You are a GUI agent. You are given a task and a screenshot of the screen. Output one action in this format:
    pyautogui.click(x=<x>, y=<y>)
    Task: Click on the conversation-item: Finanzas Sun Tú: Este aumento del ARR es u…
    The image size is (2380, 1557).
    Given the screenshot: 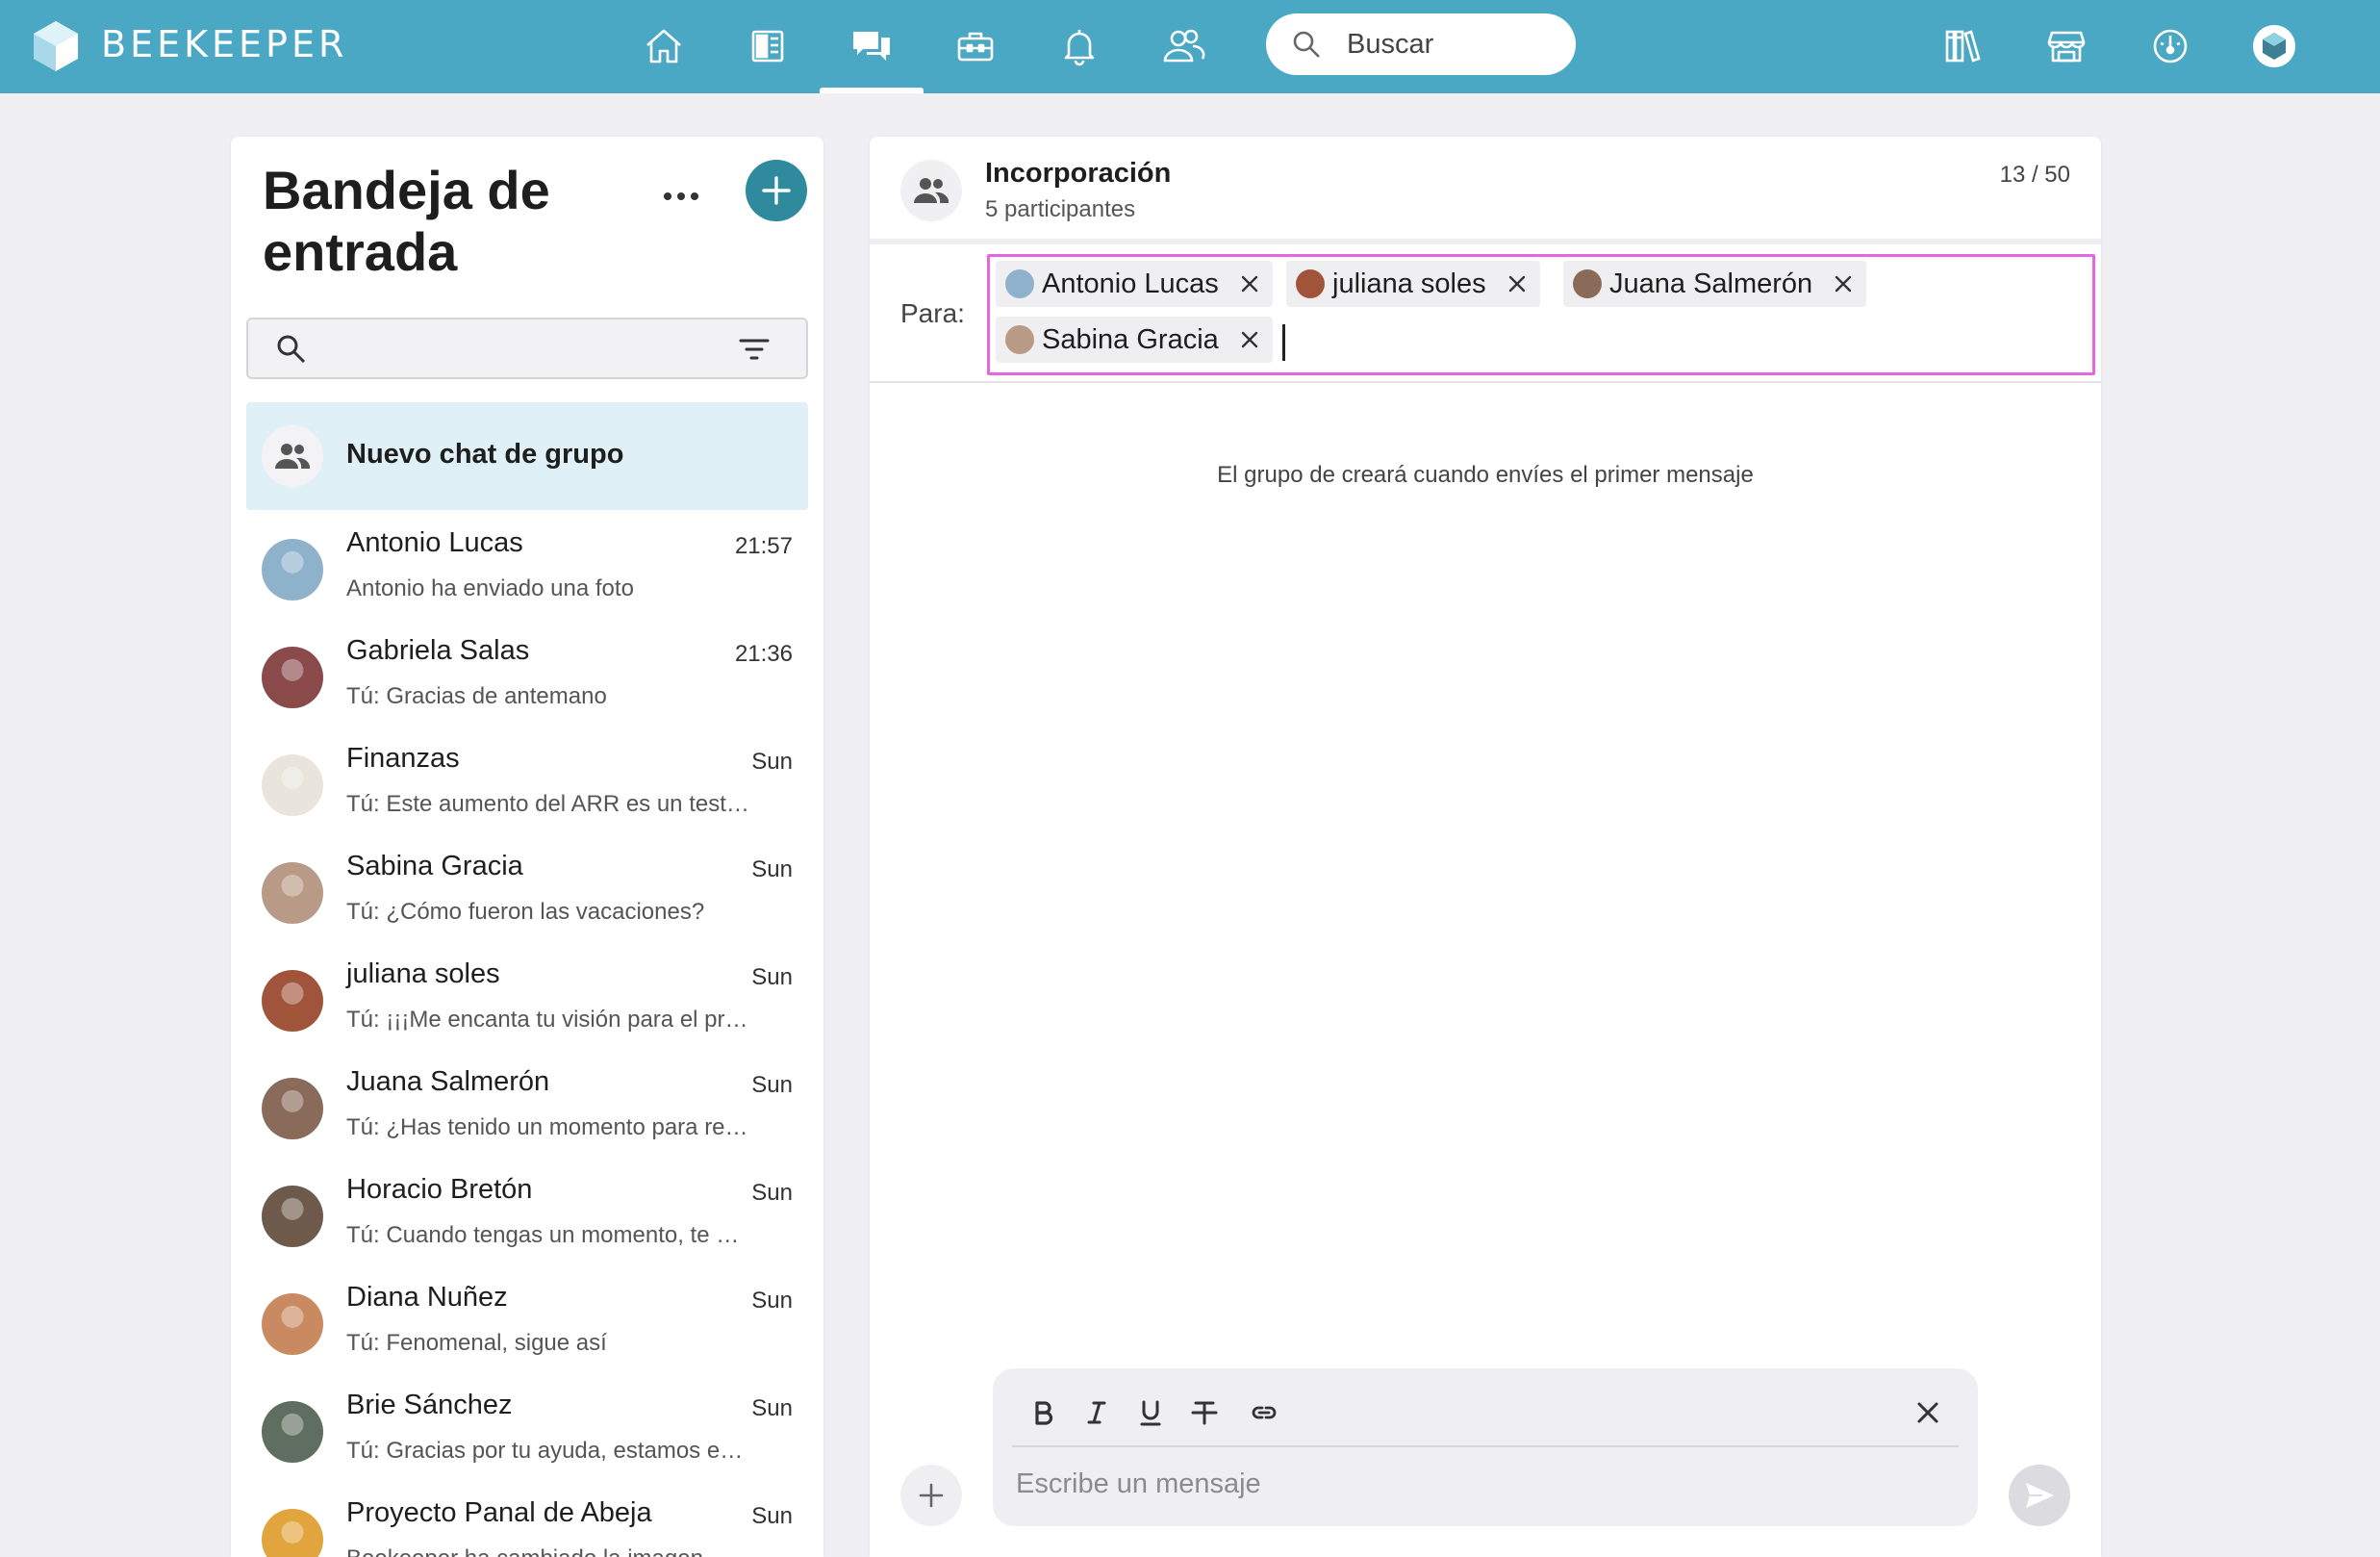 What is the action you would take?
    pyautogui.click(x=527, y=785)
    